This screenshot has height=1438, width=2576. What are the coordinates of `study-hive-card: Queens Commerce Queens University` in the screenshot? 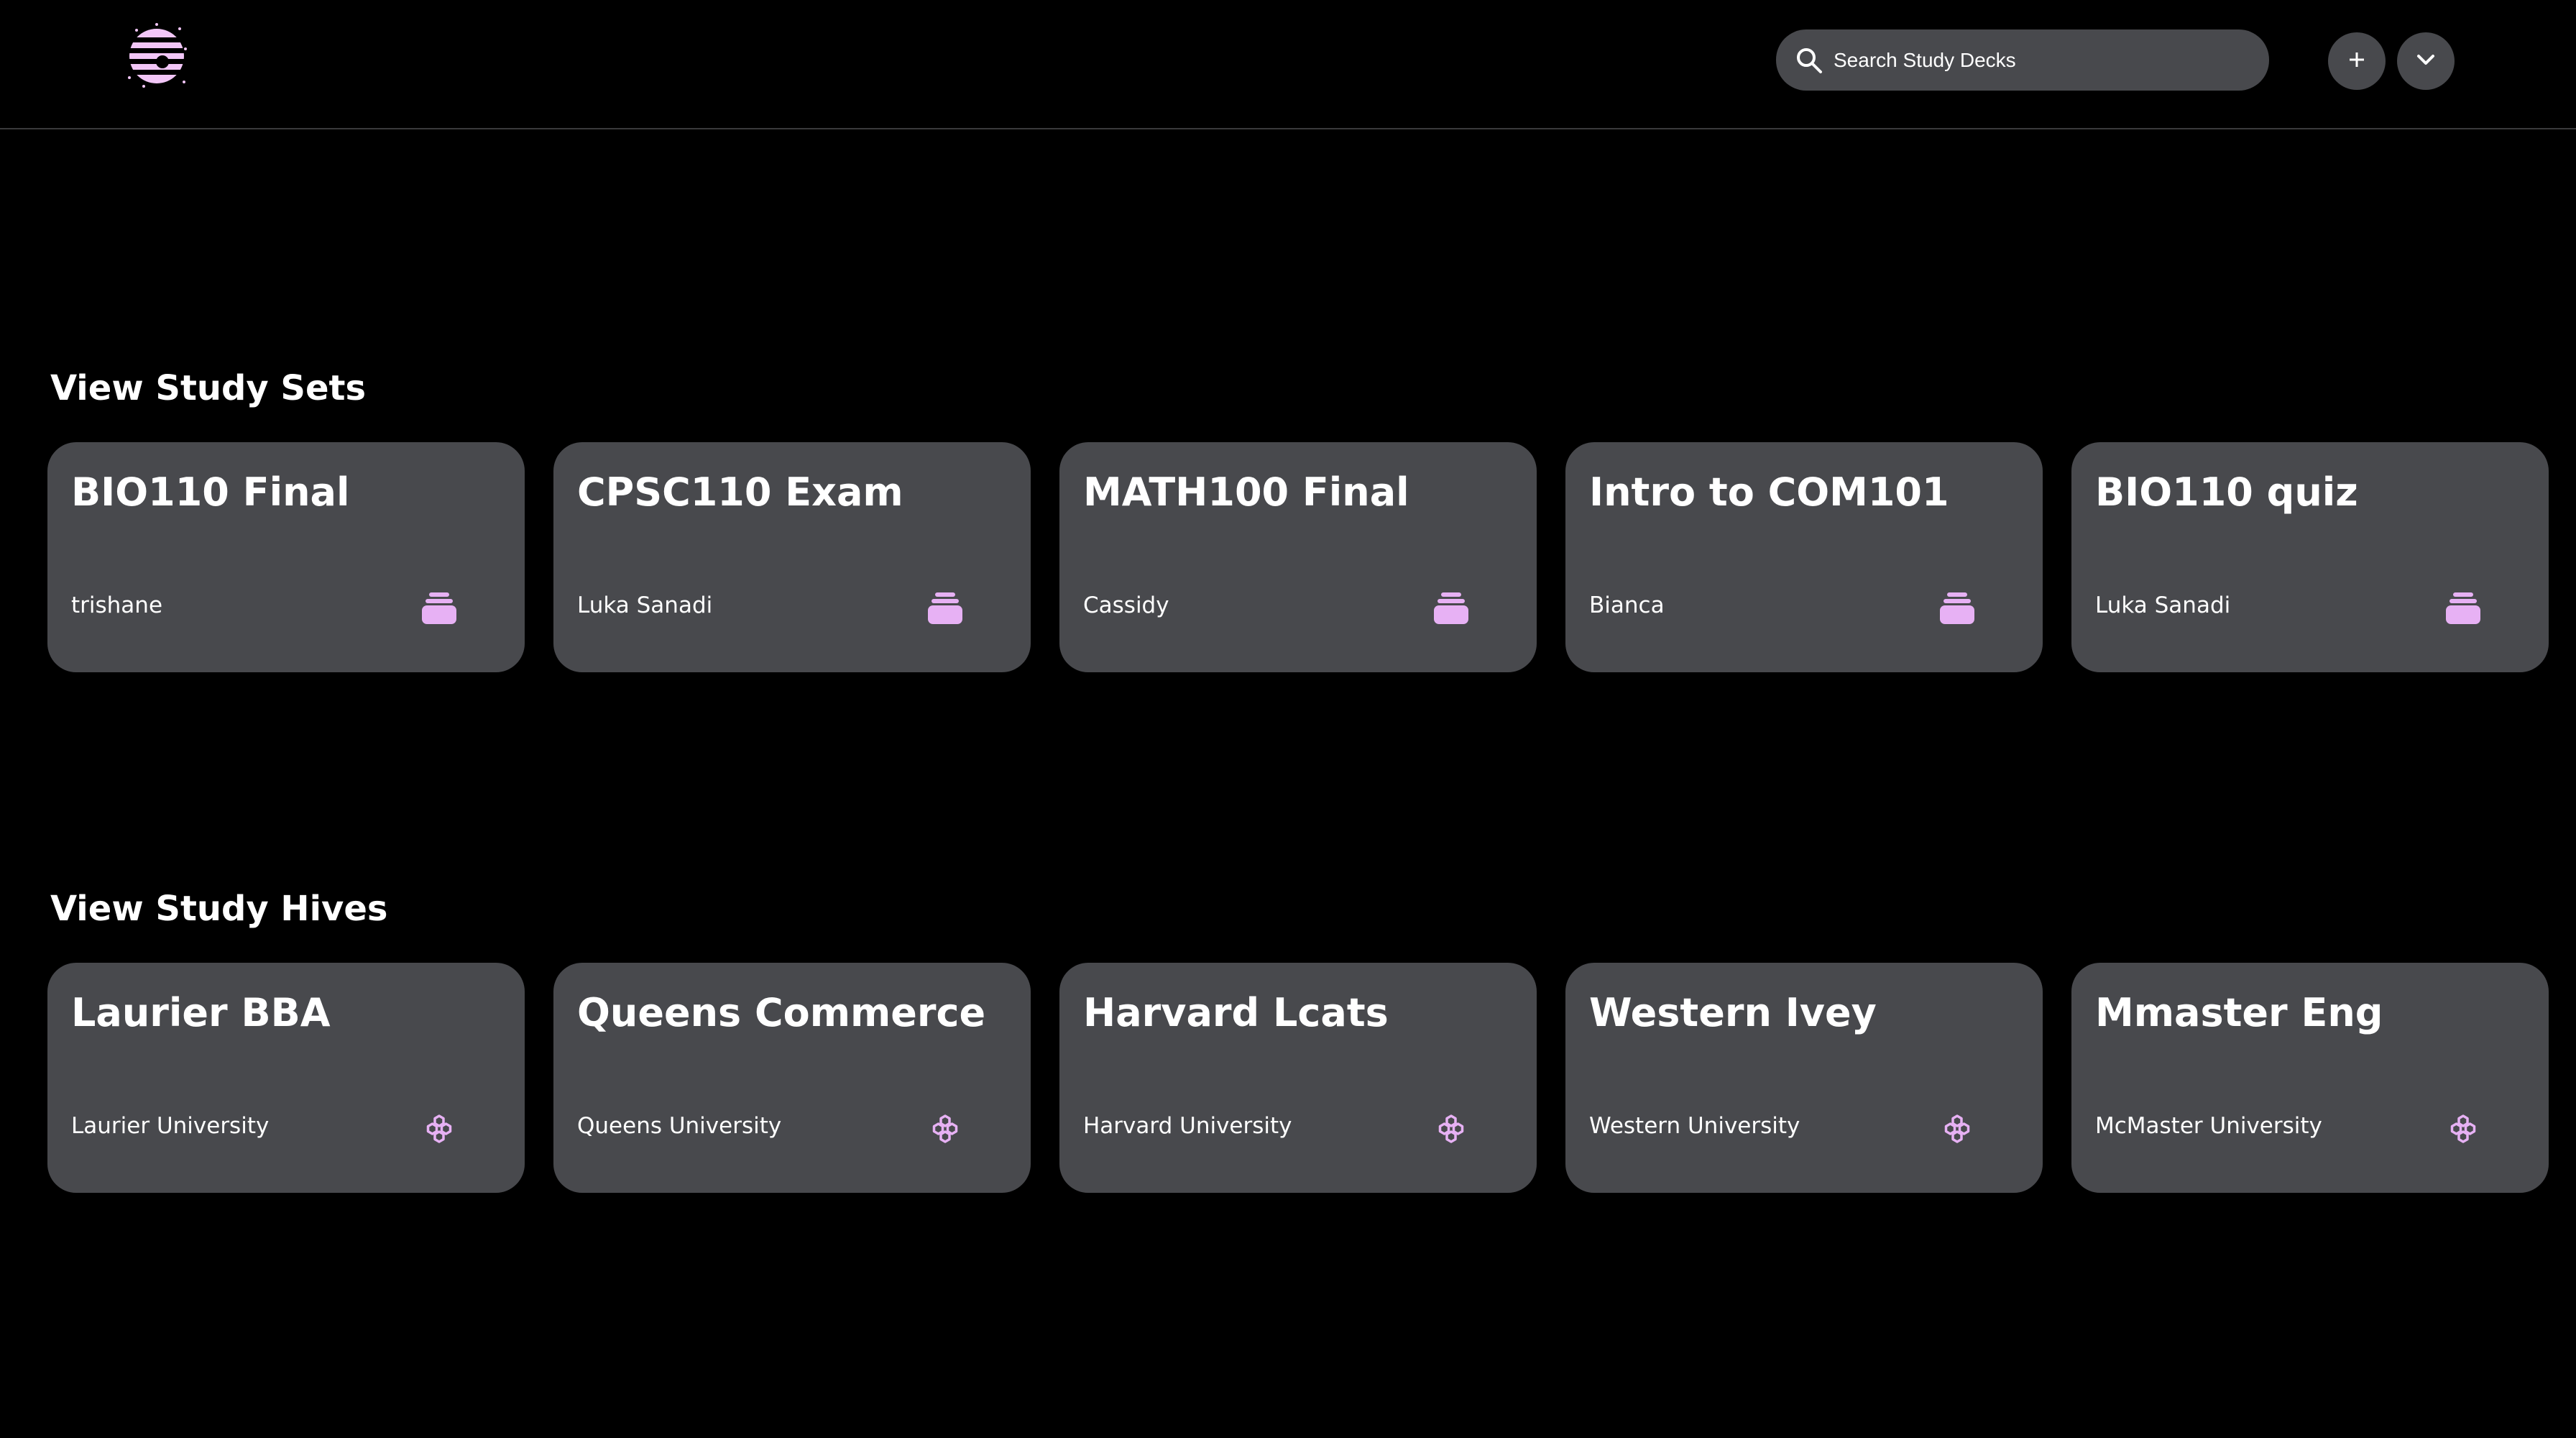 It's located at (792, 1078).